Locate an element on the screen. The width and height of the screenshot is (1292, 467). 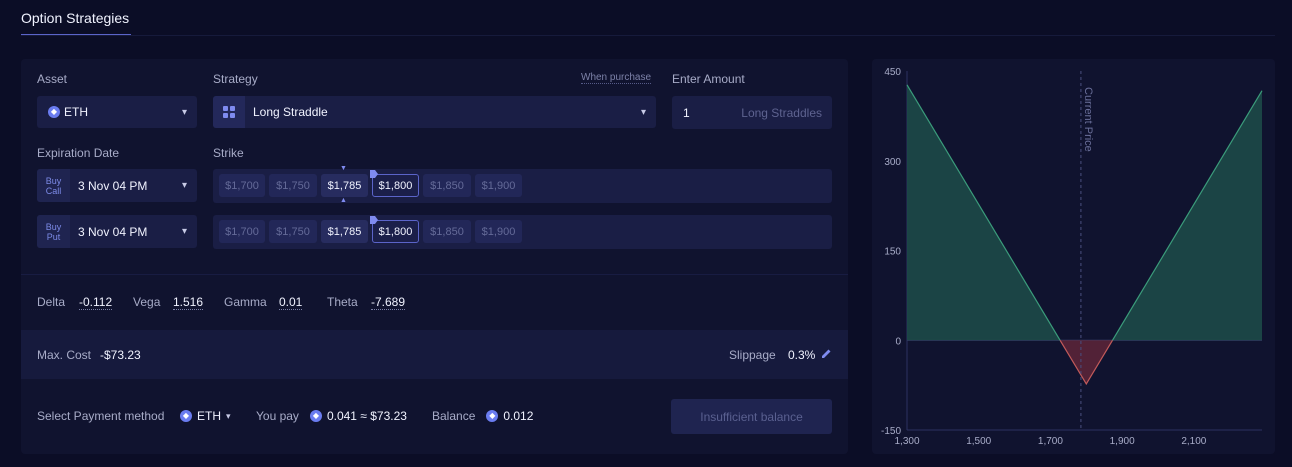
payment-method-dropdown: ◆ ETH ▾ is located at coordinates (205, 416).